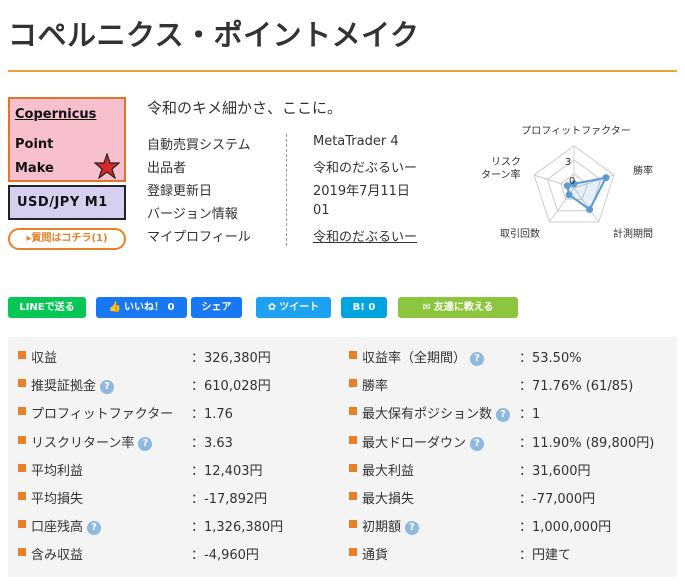 This screenshot has width=685, height=586. Describe the element at coordinates (57, 528) in the screenshot. I see `stat-label-text: 口座残高` at that location.